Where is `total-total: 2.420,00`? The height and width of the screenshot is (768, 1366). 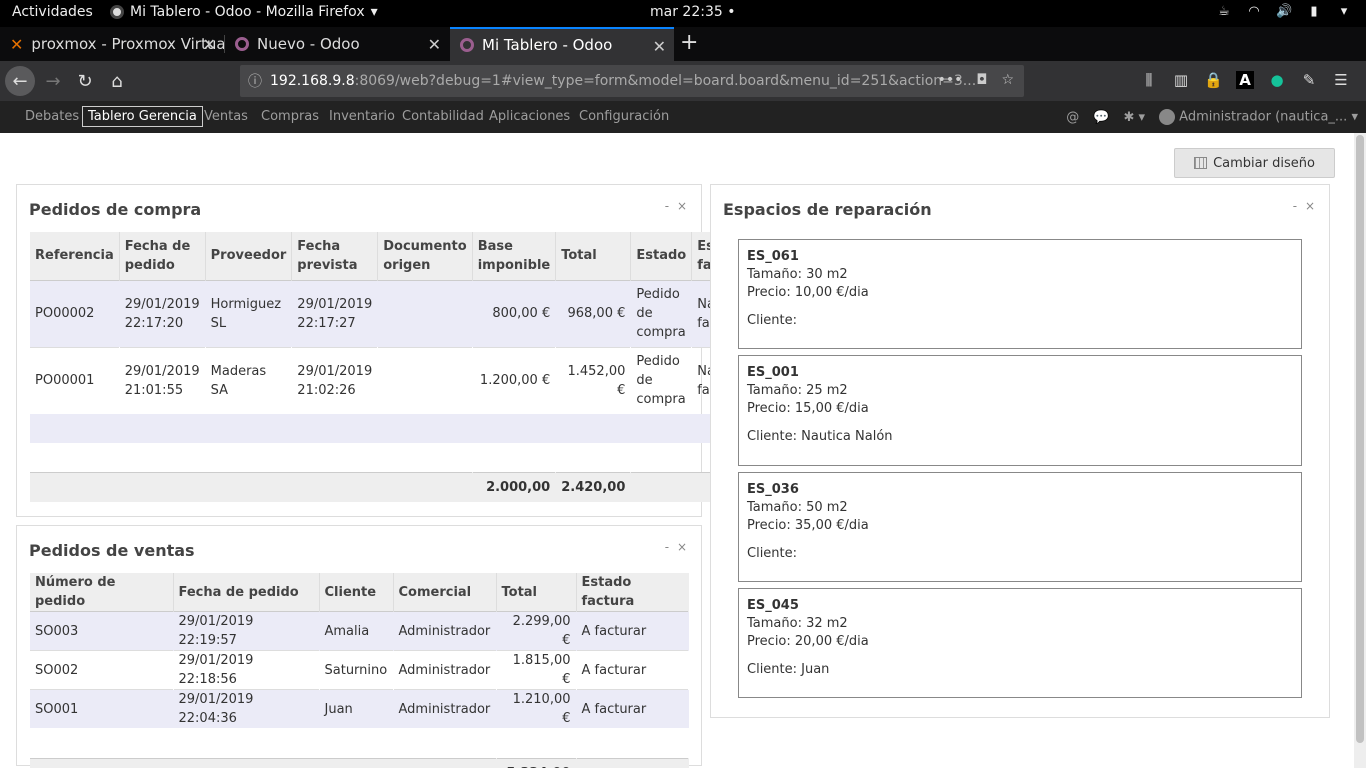 total-total: 2.420,00 is located at coordinates (593, 487).